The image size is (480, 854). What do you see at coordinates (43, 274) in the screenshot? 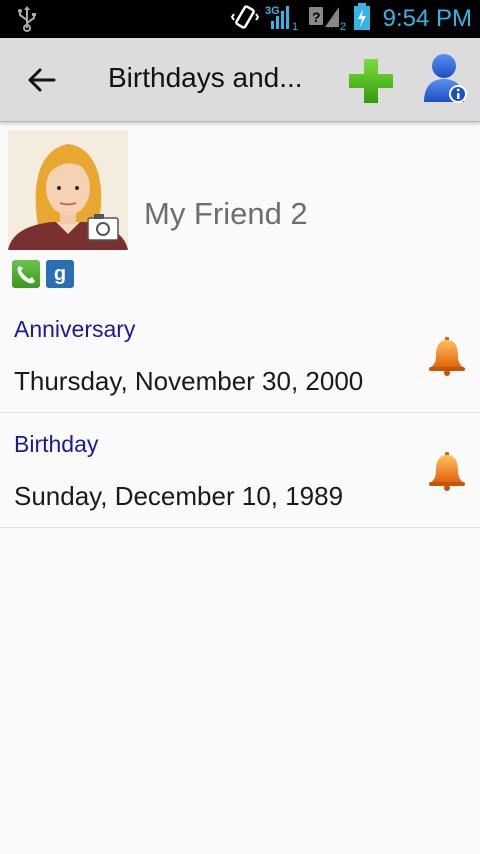
I see `account-icons: g` at bounding box center [43, 274].